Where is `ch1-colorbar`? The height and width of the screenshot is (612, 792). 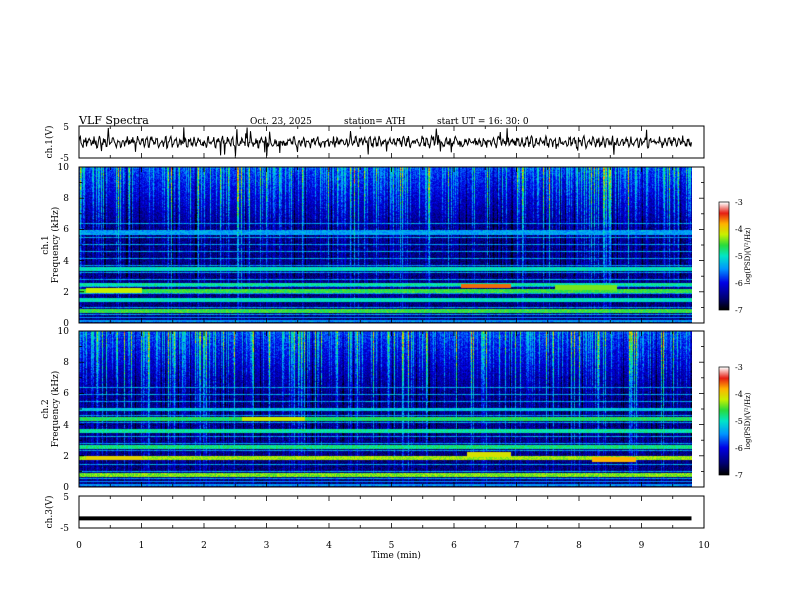
ch1-colorbar is located at coordinates (724, 256).